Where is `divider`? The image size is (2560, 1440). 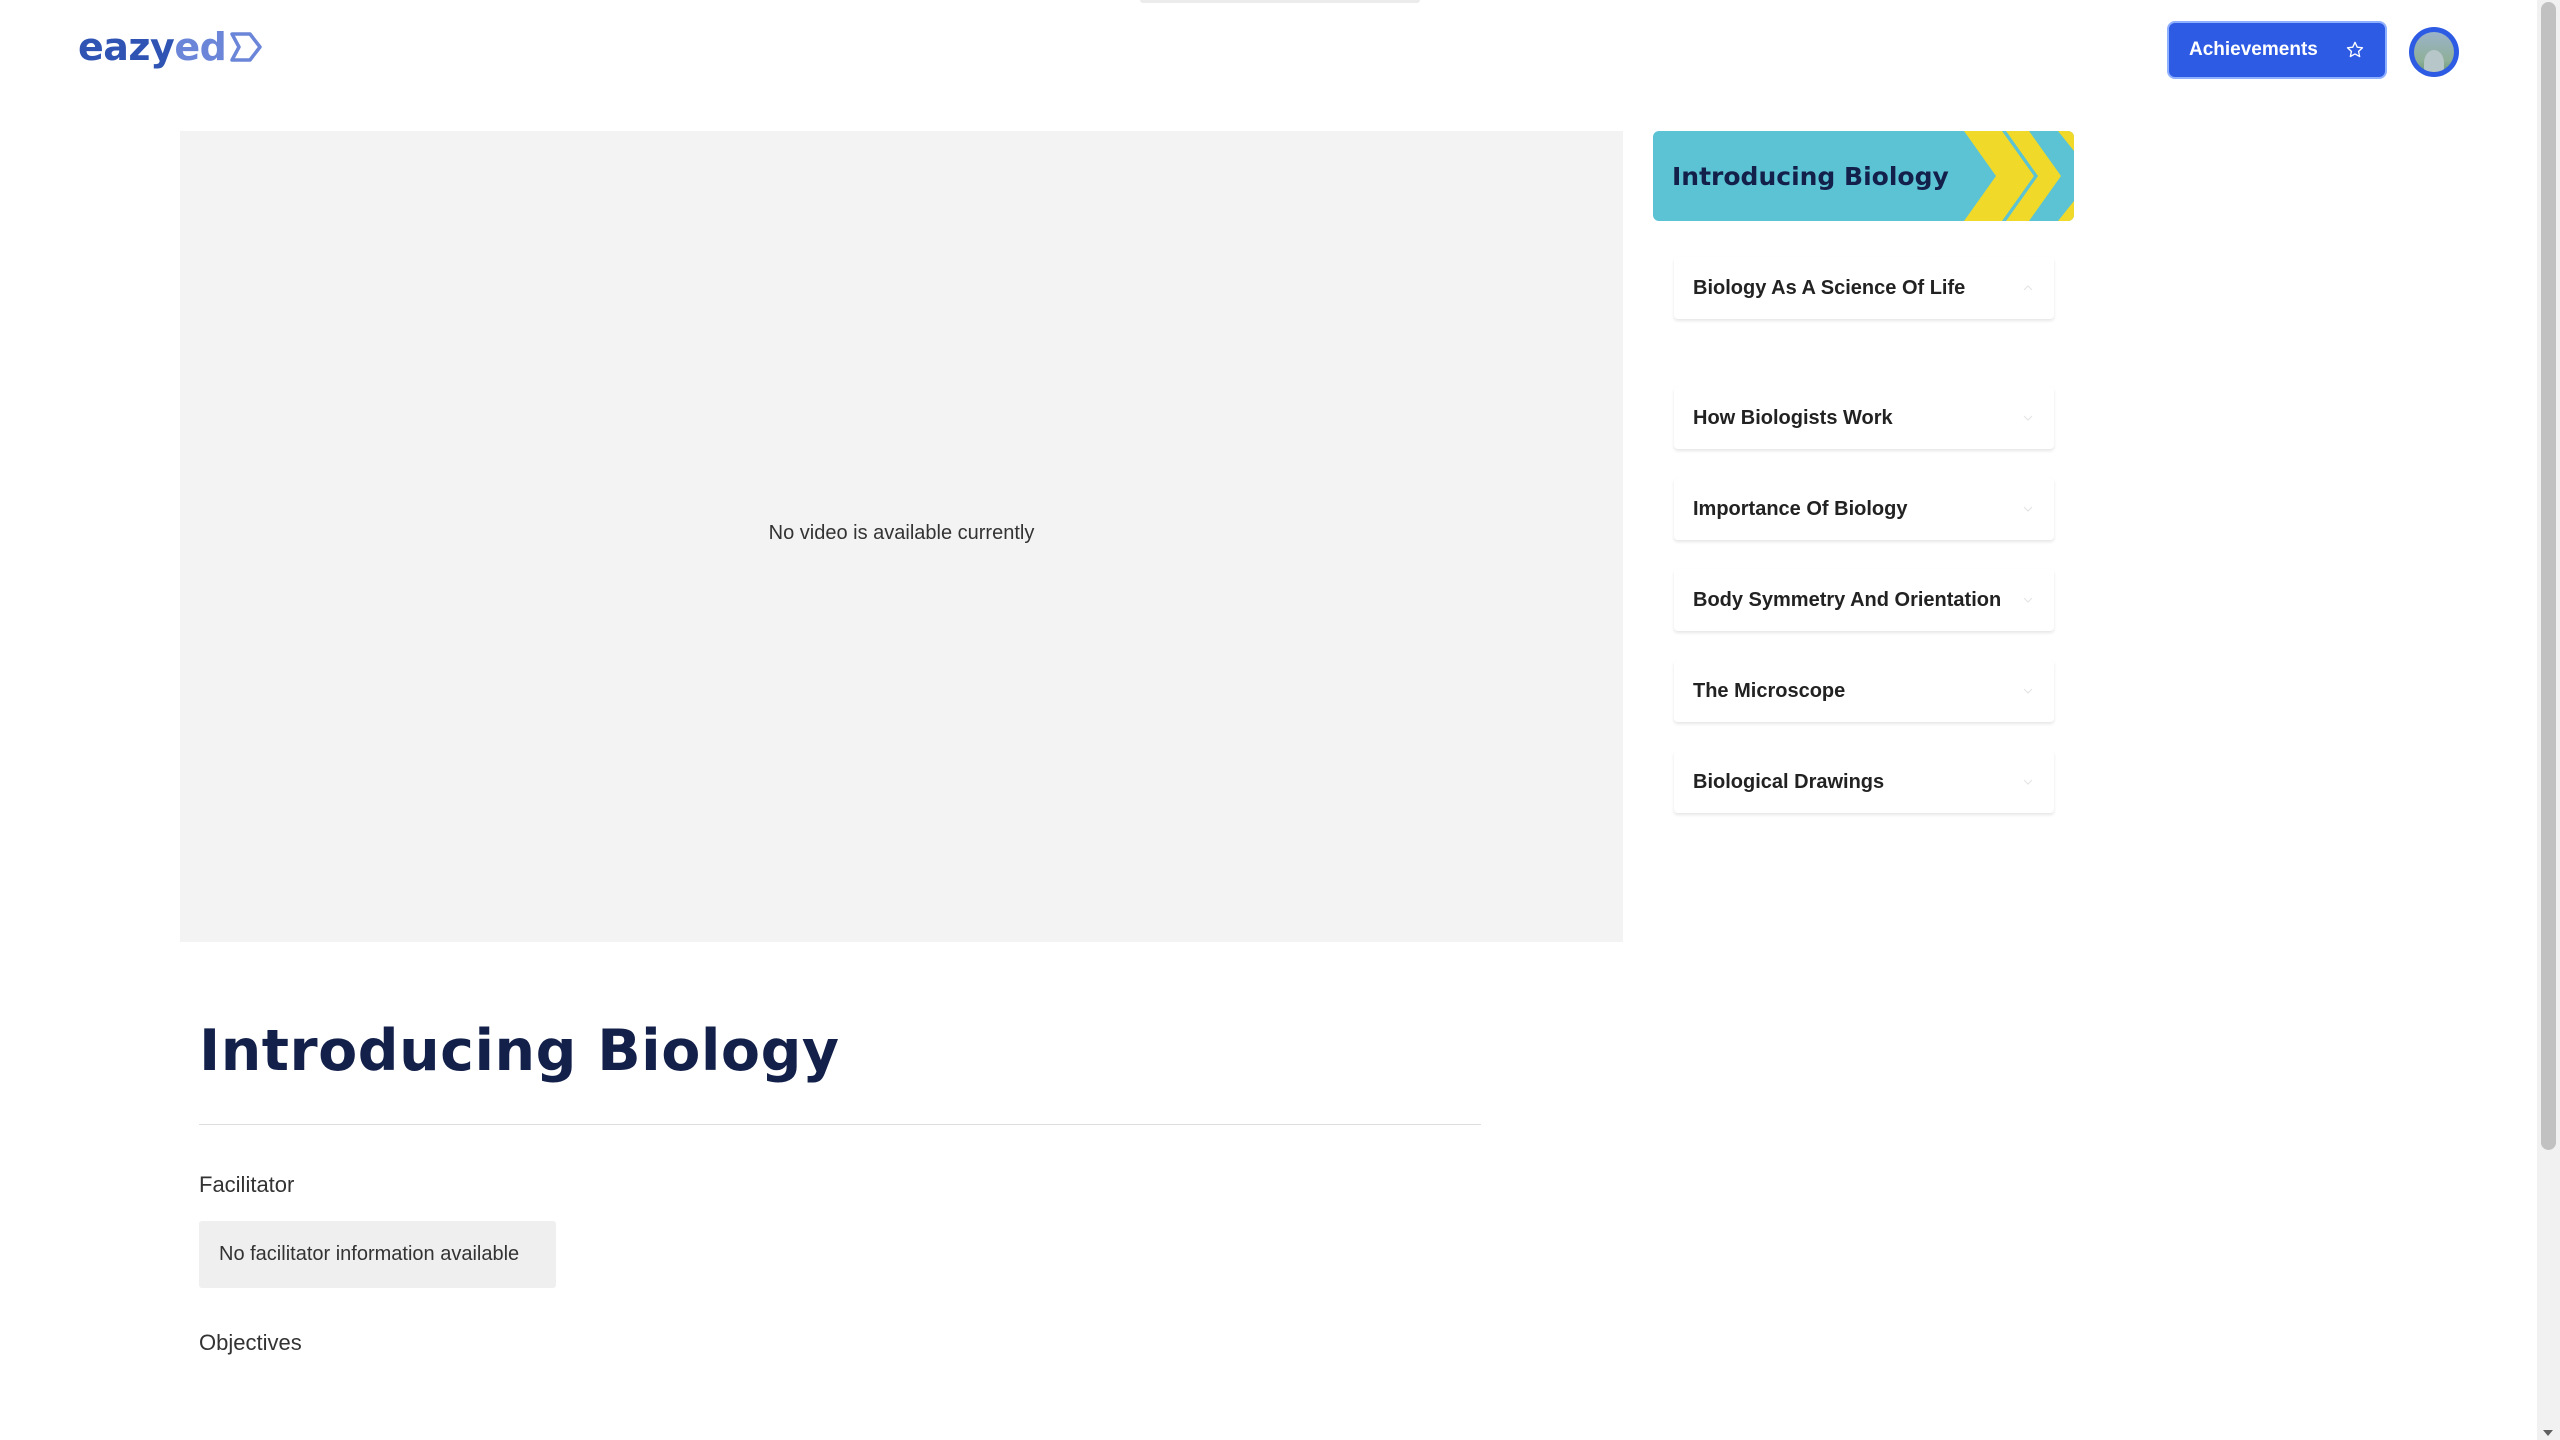 divider is located at coordinates (840, 1124).